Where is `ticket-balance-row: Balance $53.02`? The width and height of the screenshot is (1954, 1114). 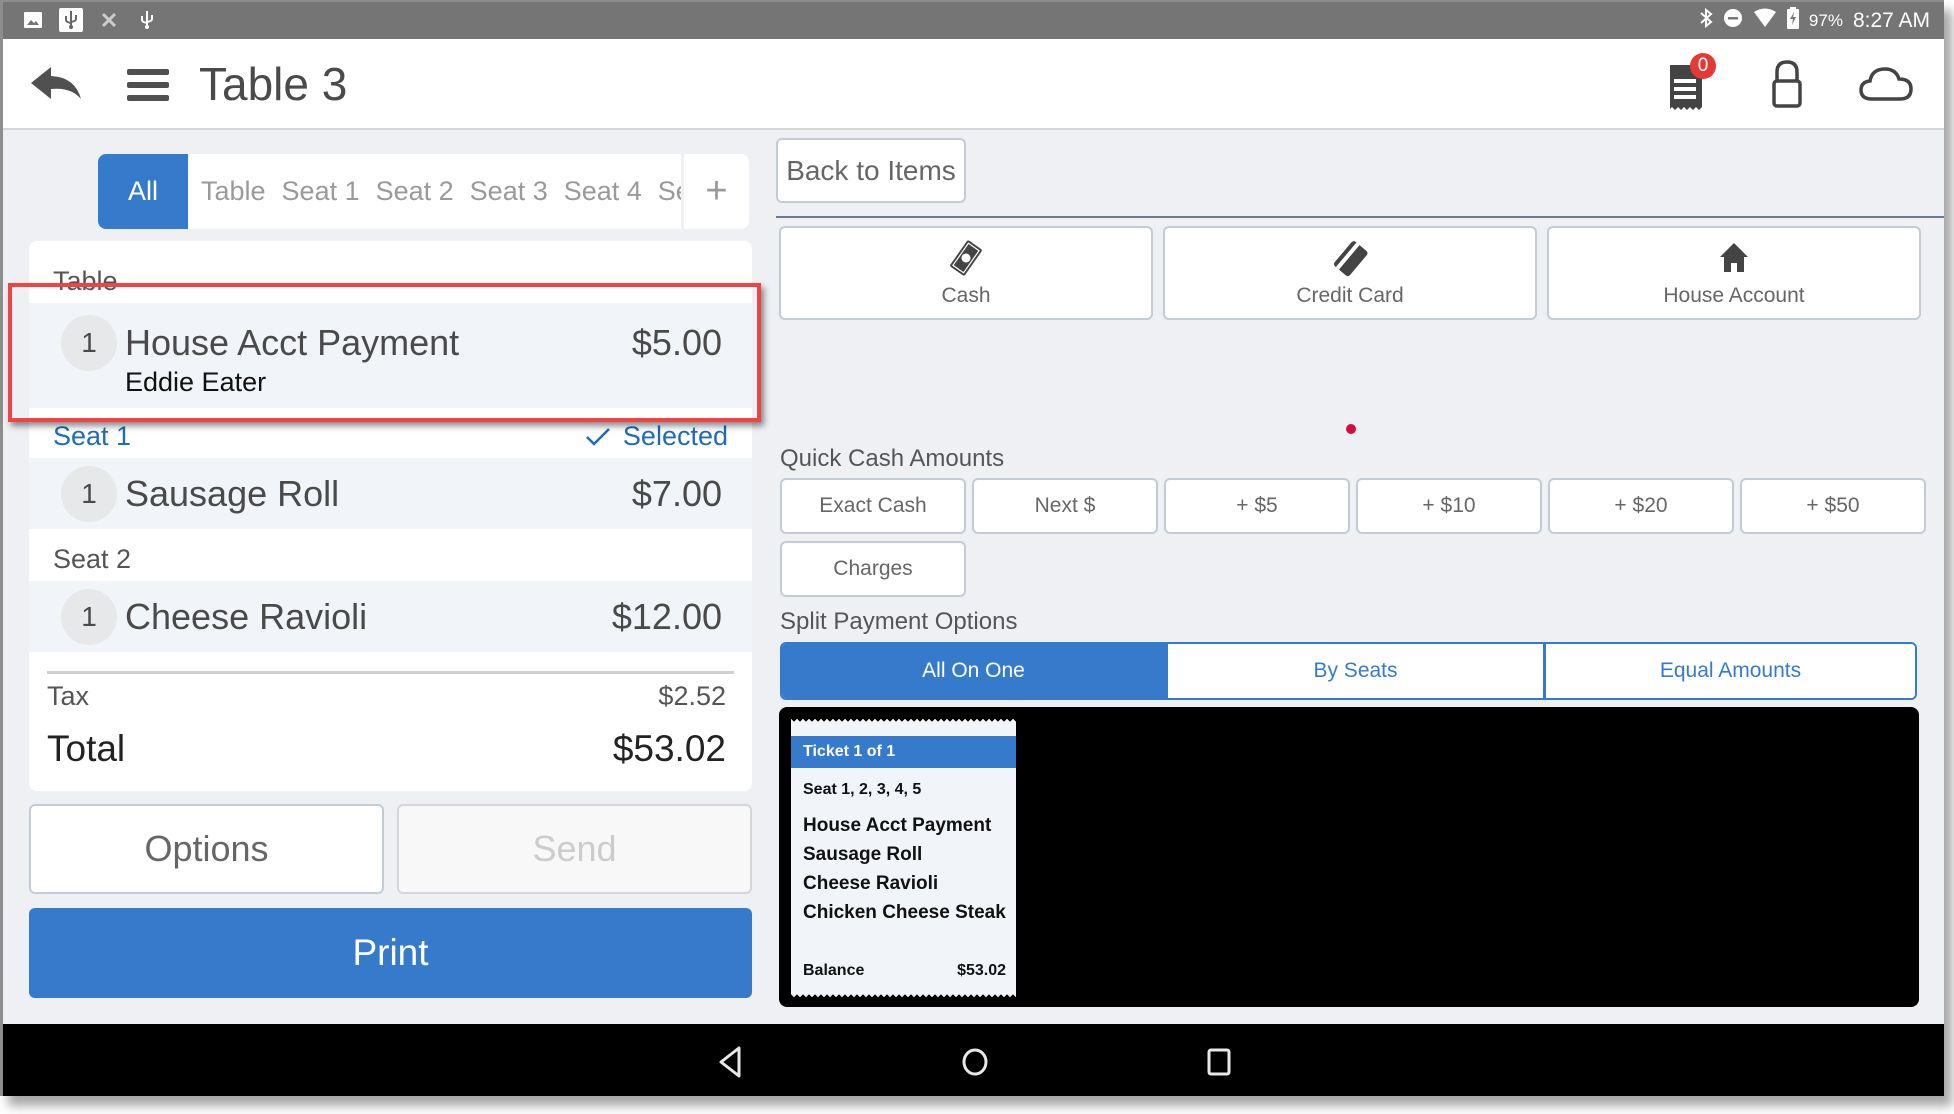 ticket-balance-row: Balance $53.02 is located at coordinates (904, 971).